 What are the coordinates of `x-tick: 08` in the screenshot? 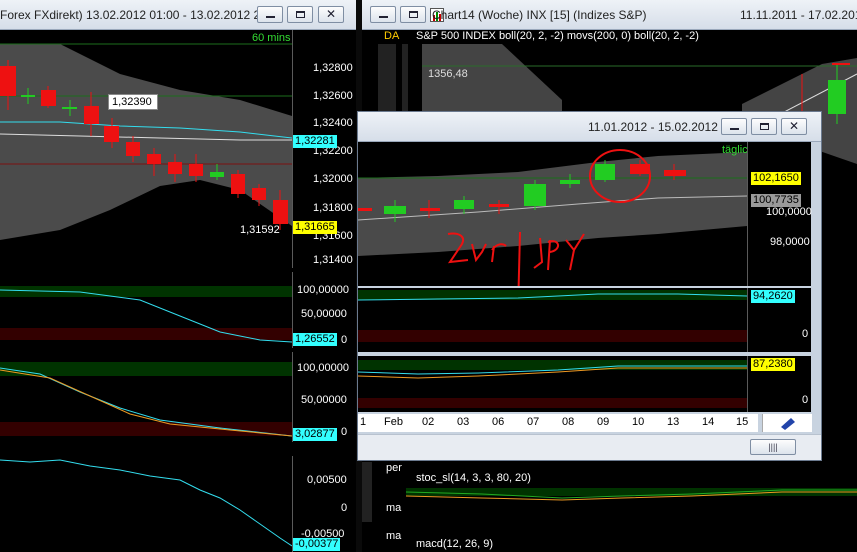 It's located at (568, 422).